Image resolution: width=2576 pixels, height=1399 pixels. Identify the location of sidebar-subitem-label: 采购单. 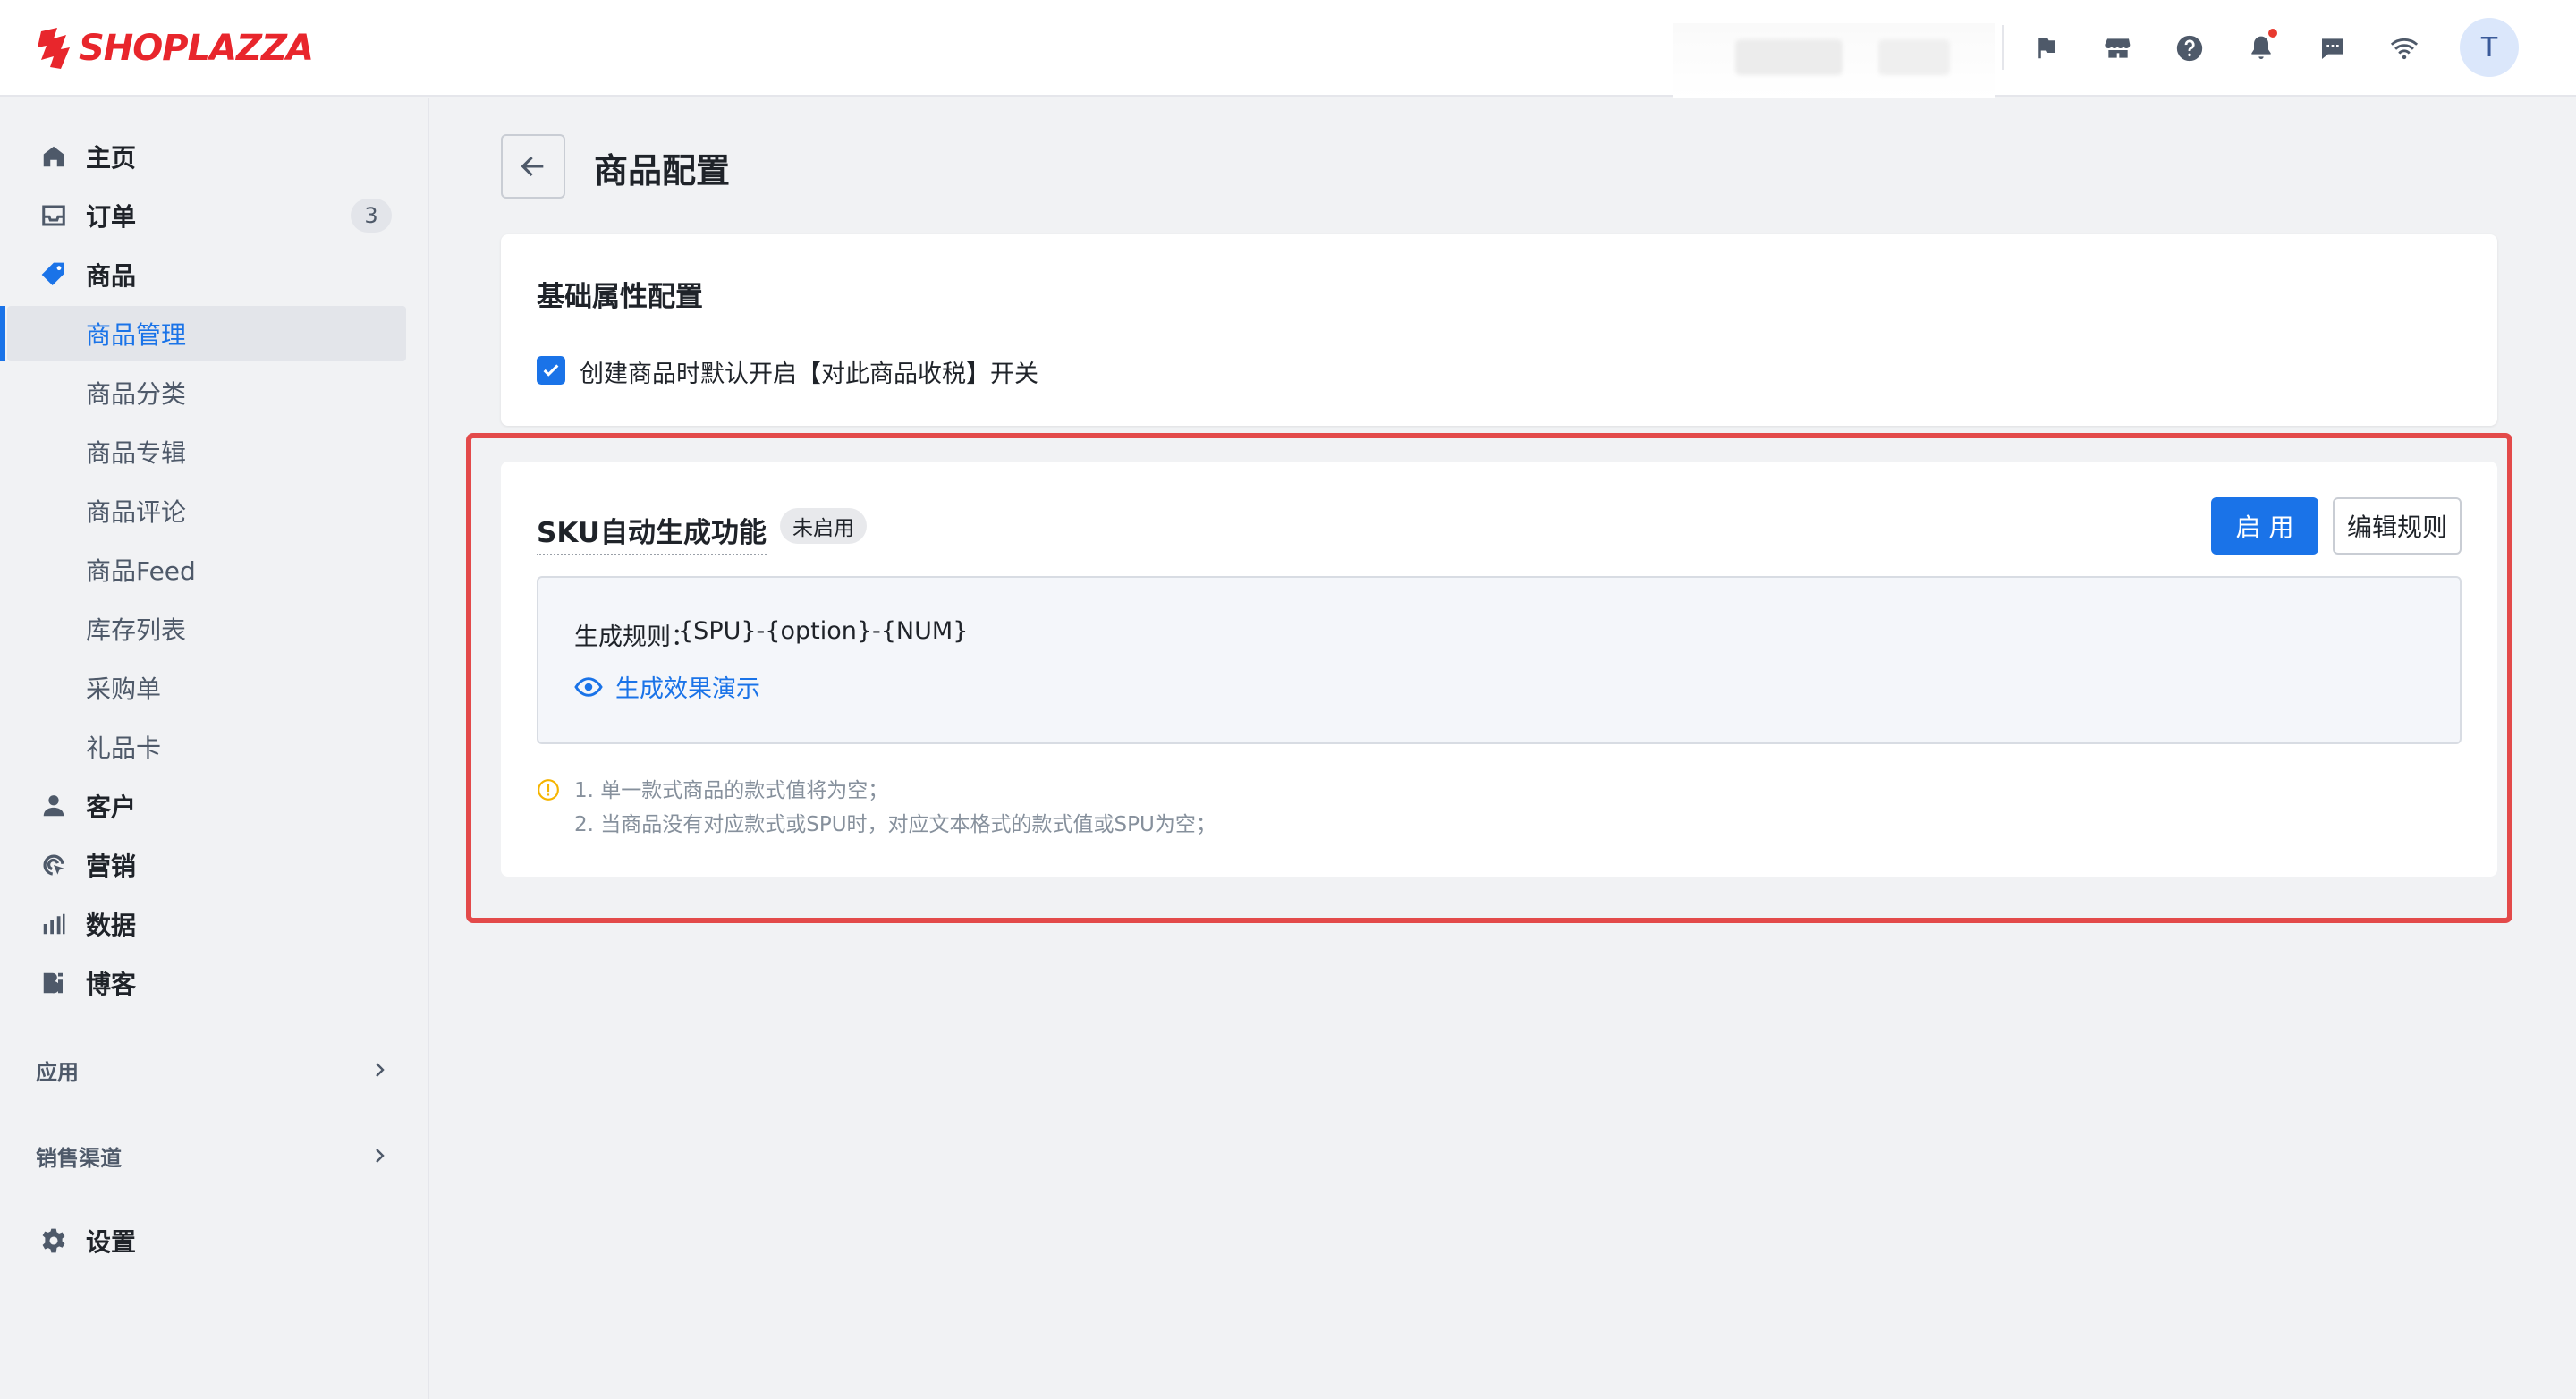
(124, 689).